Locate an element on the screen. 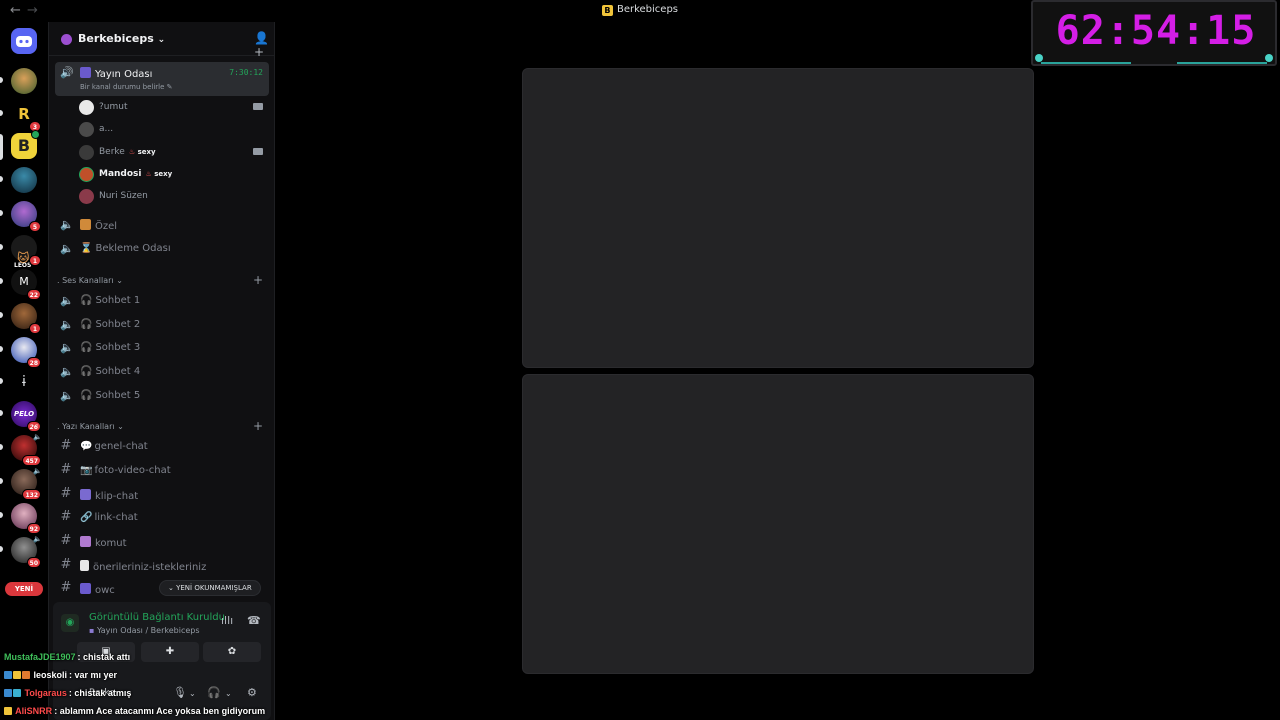  speech-bubble-icon: 💬 is located at coordinates (86, 446).